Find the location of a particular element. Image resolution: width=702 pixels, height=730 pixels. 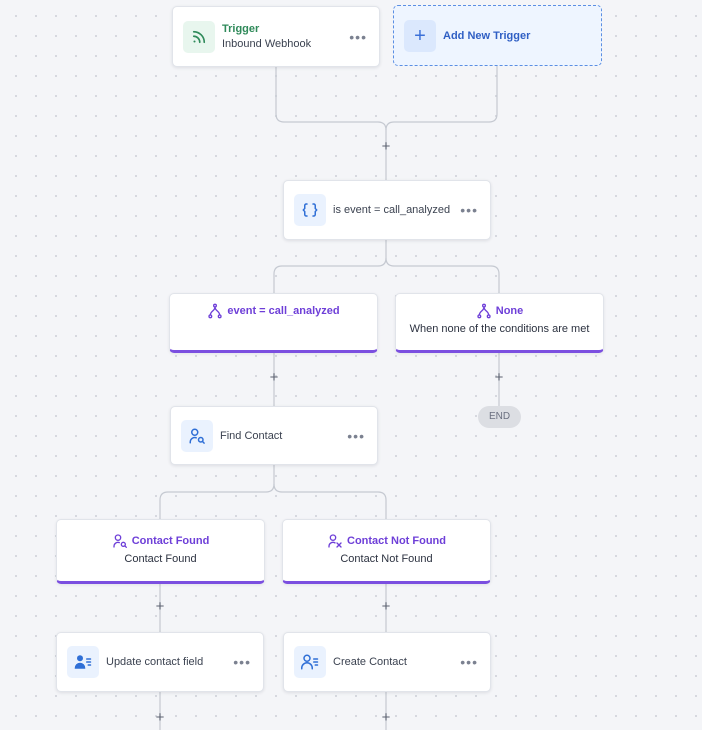

rss-icon is located at coordinates (199, 36).